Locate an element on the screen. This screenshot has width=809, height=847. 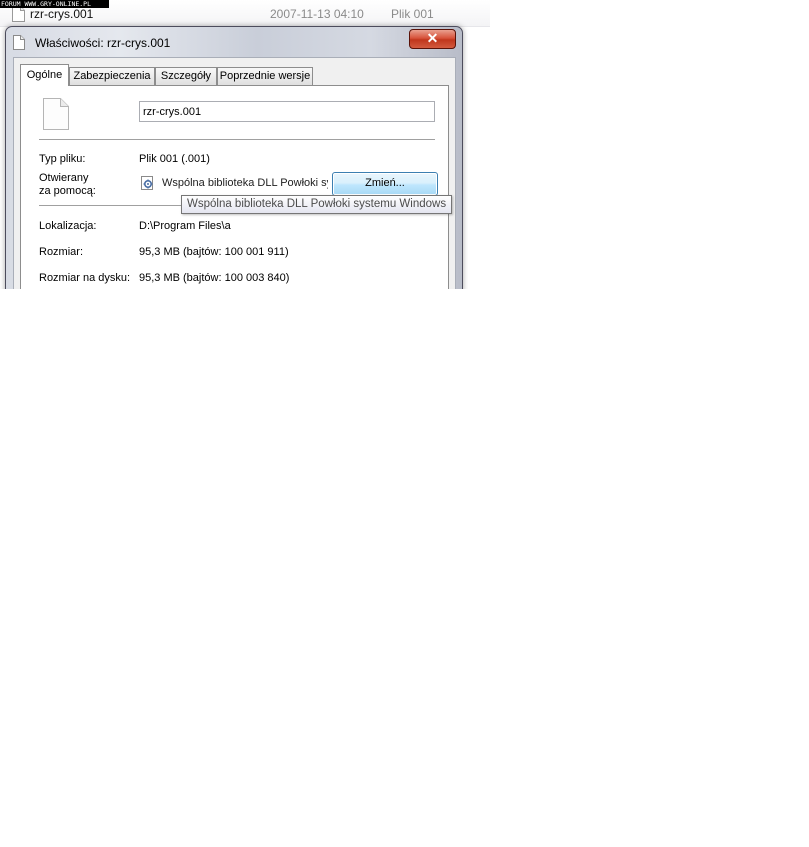
size-on-disk-label: Rozmiar na dysku: is located at coordinates (85, 278).